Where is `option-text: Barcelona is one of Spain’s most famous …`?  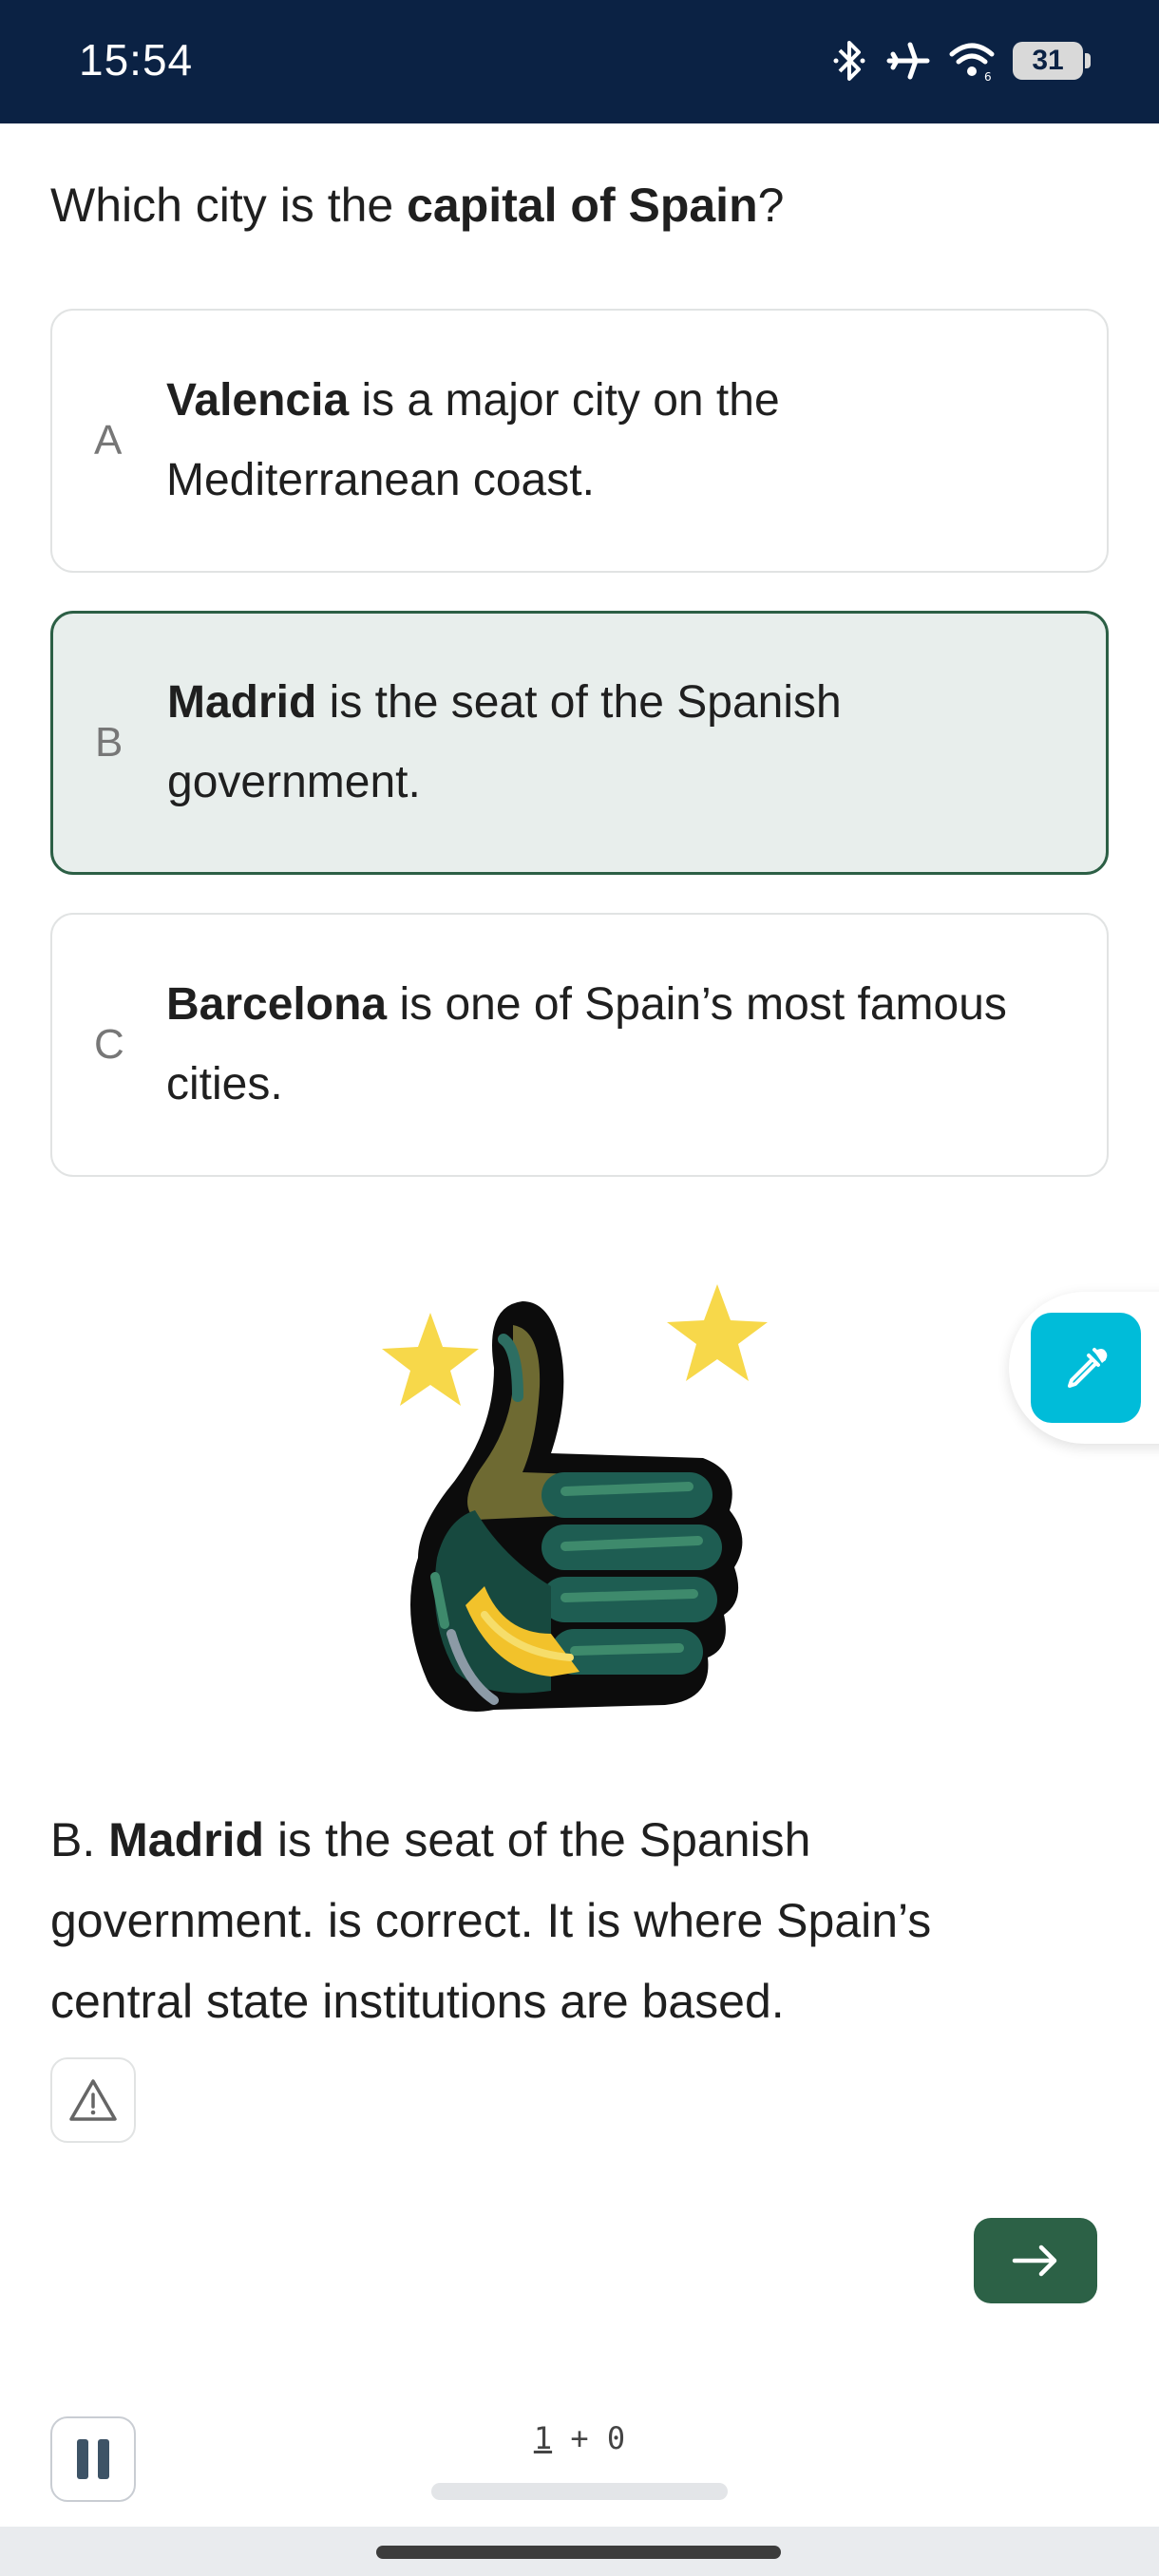 option-text: Barcelona is one of Spain’s most famous … is located at coordinates (622, 1045).